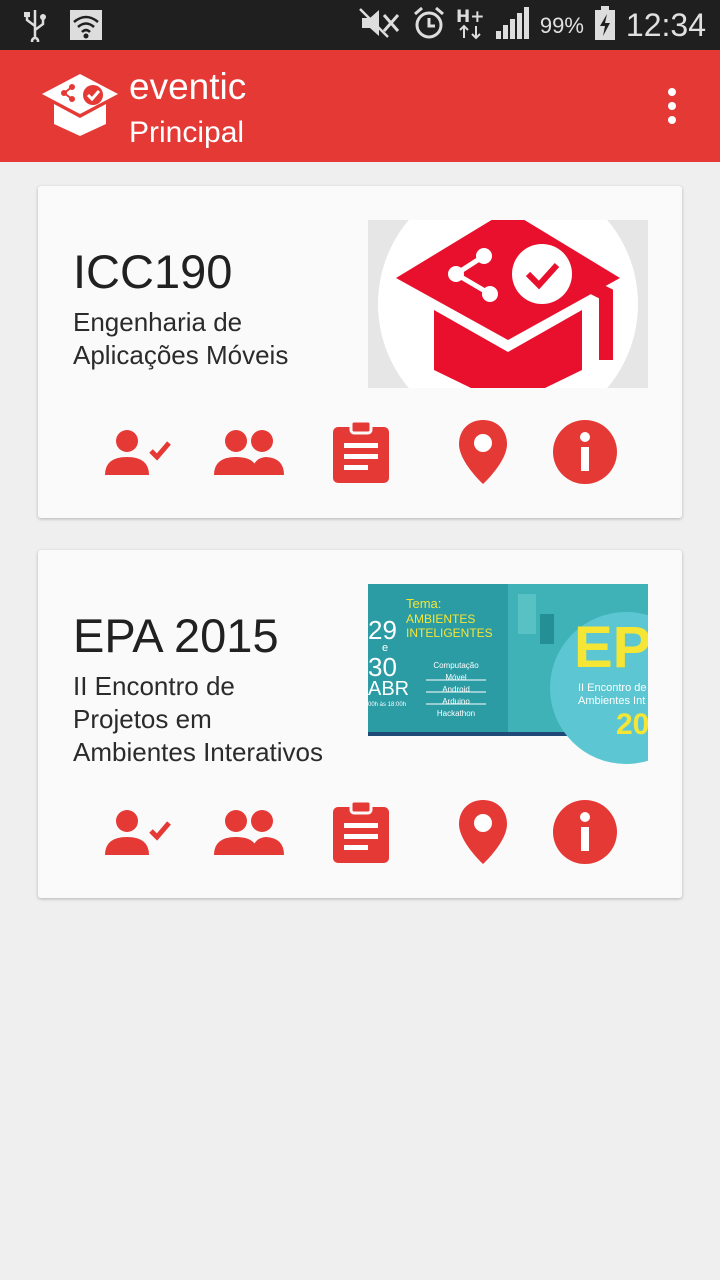 The image size is (720, 1280). What do you see at coordinates (198, 752) in the screenshot?
I see `subtitle-line: Ambientes Interativos` at bounding box center [198, 752].